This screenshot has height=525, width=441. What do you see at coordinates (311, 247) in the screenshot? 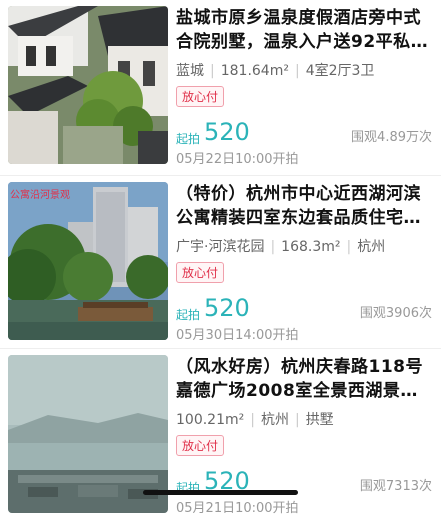
I see `area-value: 168.3m²` at bounding box center [311, 247].